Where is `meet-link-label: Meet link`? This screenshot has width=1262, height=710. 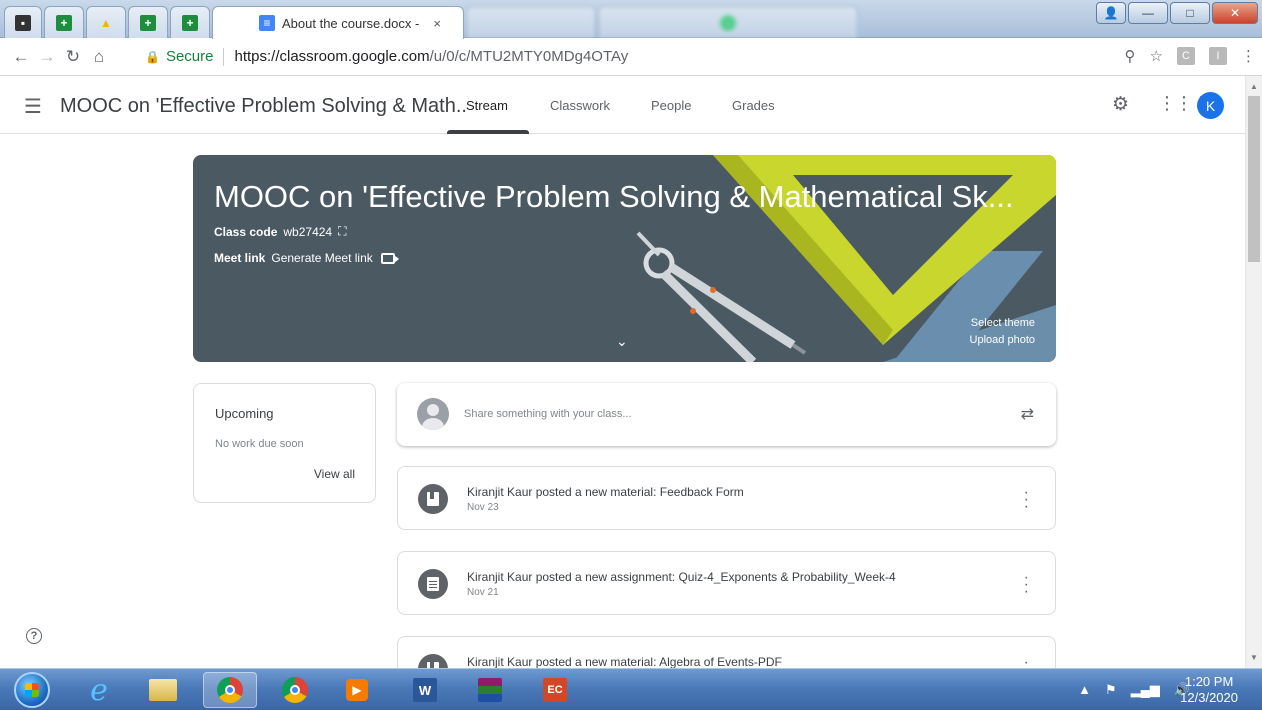
meet-link-label: Meet link is located at coordinates (240, 258).